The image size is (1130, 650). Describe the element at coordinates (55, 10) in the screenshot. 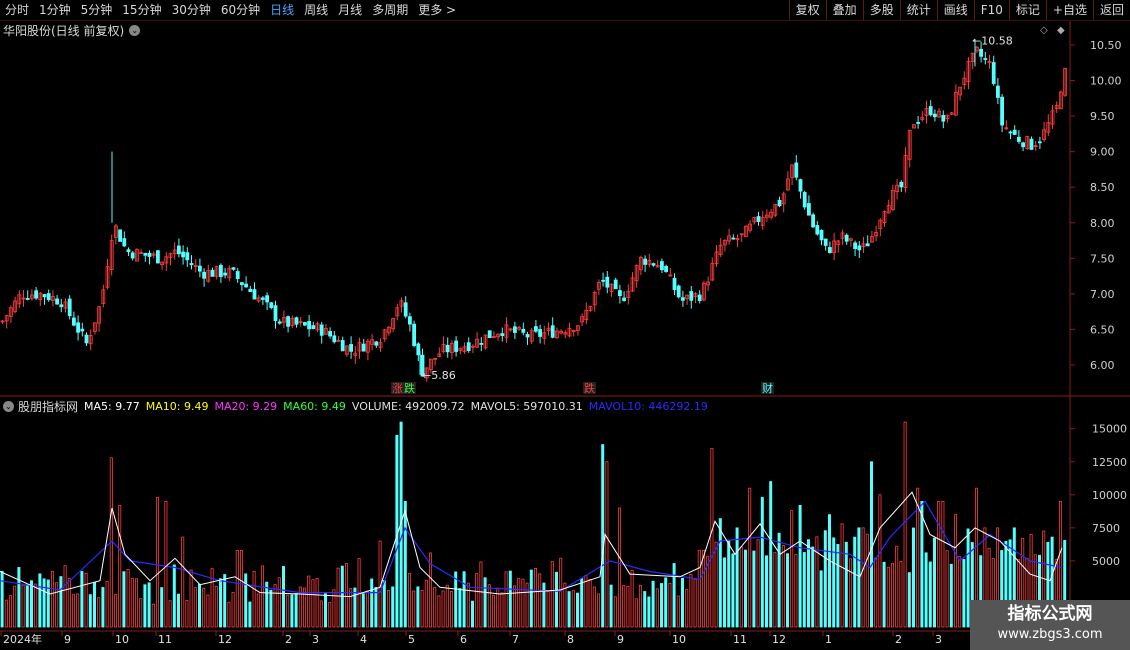

I see `period-tab-1: 1分钟` at that location.